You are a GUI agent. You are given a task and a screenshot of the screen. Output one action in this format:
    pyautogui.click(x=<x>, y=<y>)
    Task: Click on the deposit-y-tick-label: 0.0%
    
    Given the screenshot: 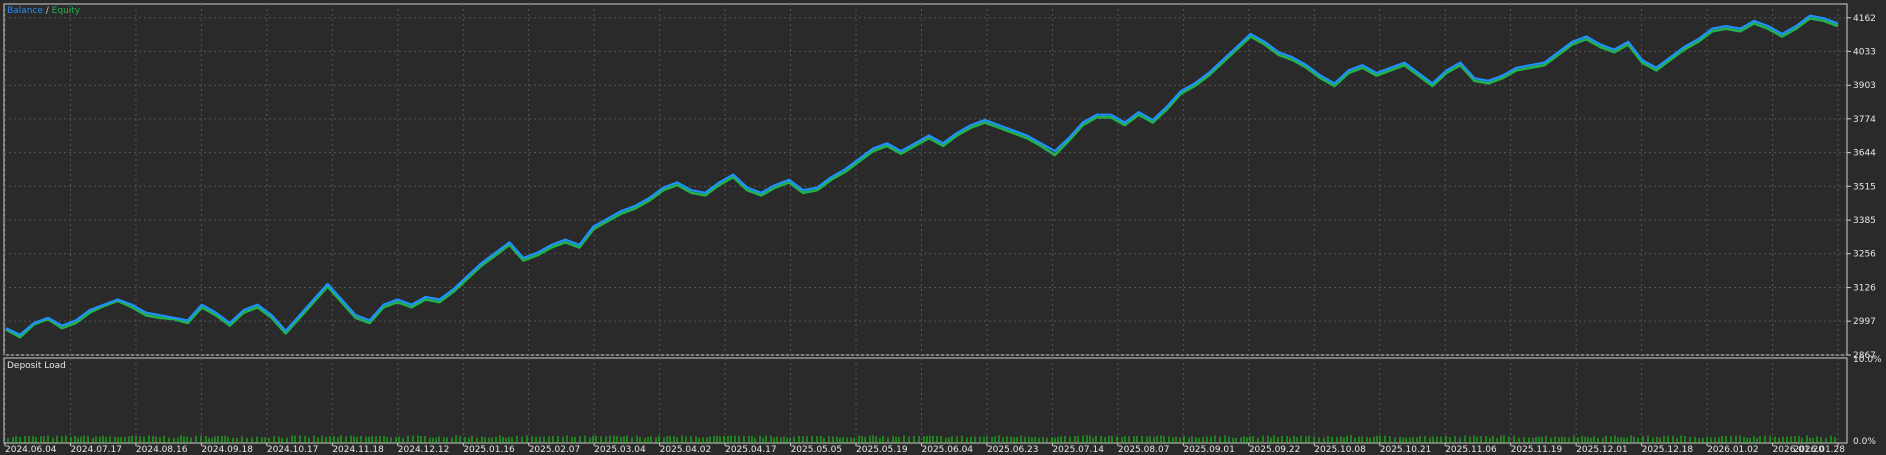 What is the action you would take?
    pyautogui.click(x=1864, y=442)
    